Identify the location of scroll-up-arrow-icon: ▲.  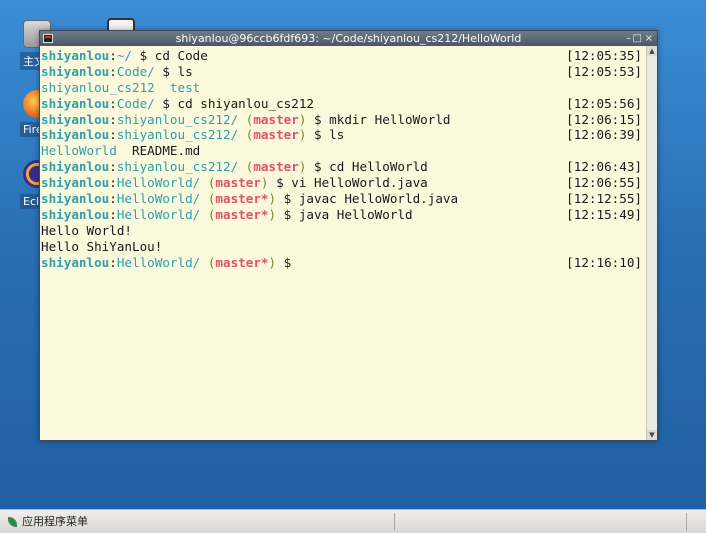
(652, 51).